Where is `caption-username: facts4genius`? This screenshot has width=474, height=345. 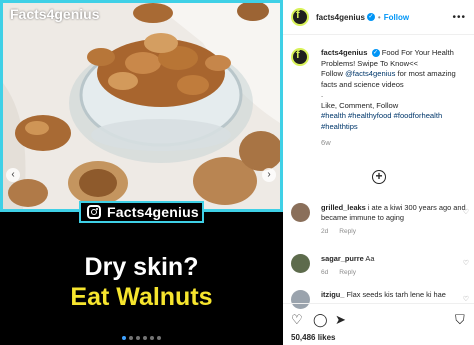
caption-username: facts4genius is located at coordinates (344, 52).